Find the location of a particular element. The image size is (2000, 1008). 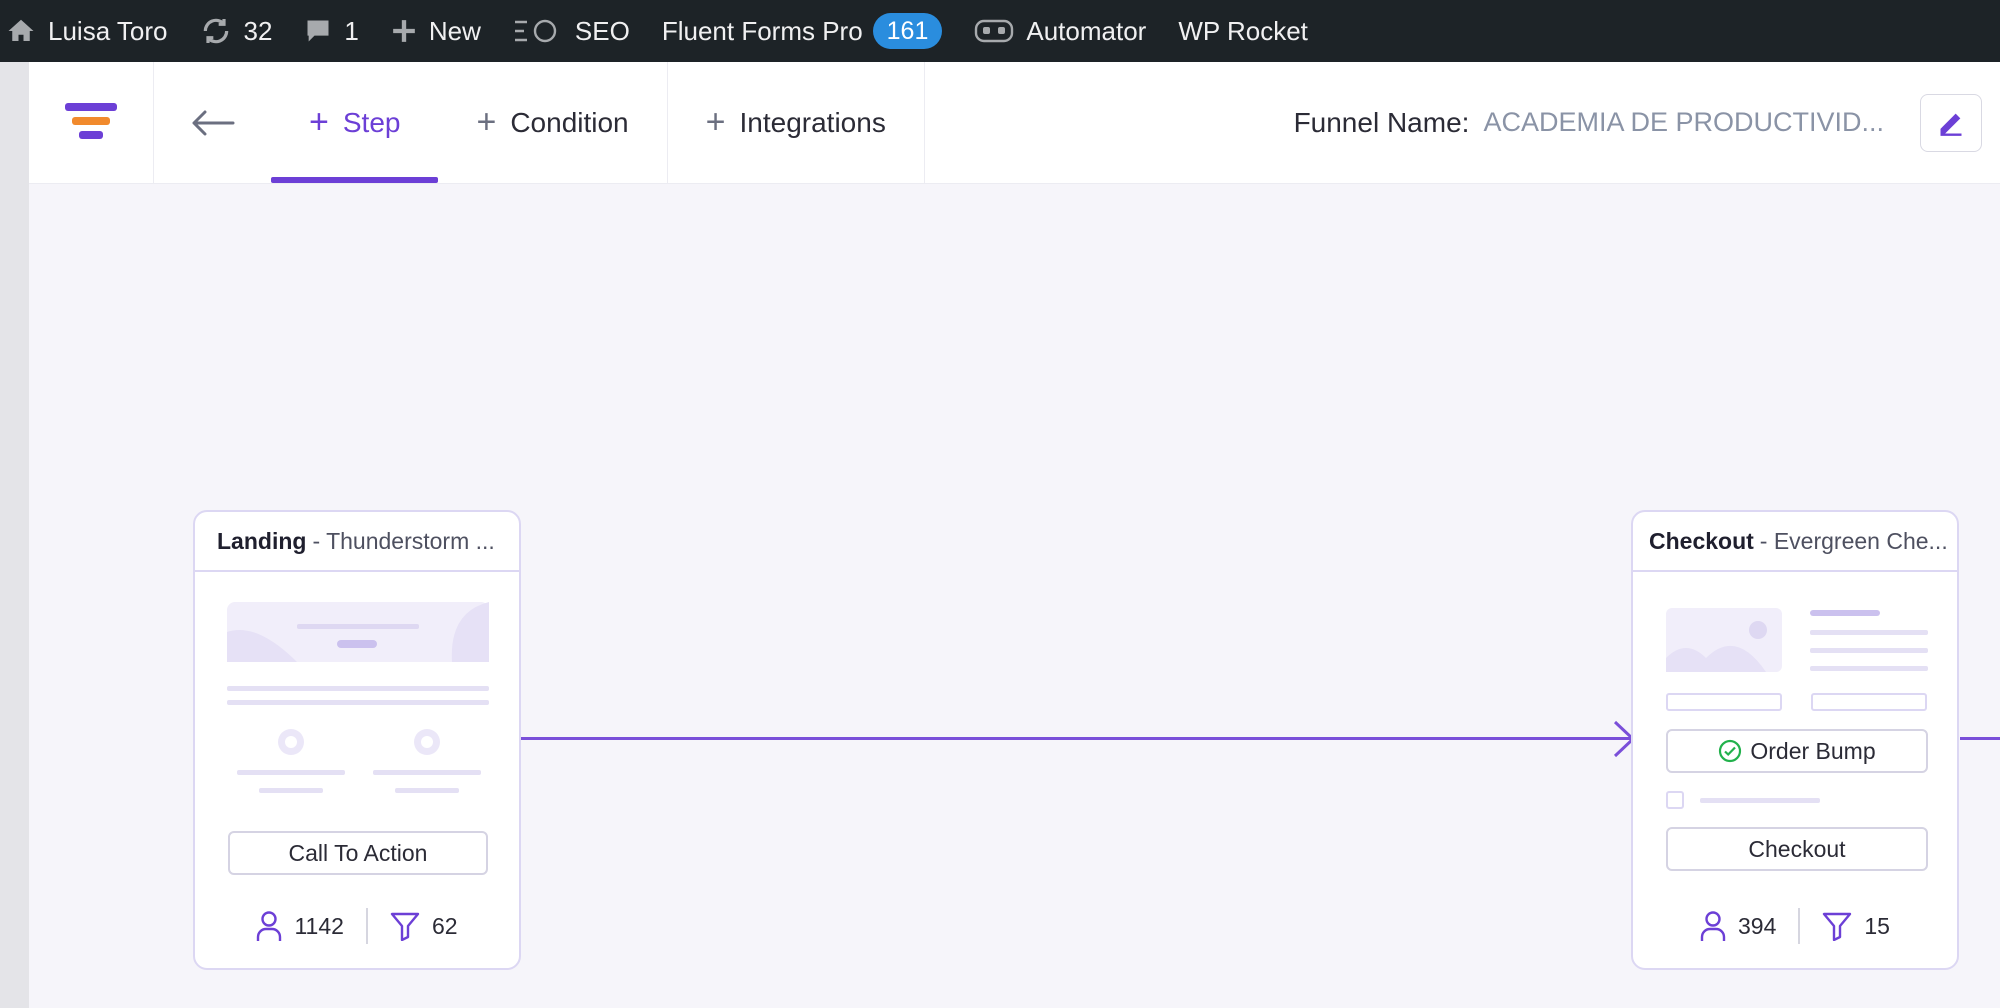

automator-menu: Automator is located at coordinates (1060, 31).